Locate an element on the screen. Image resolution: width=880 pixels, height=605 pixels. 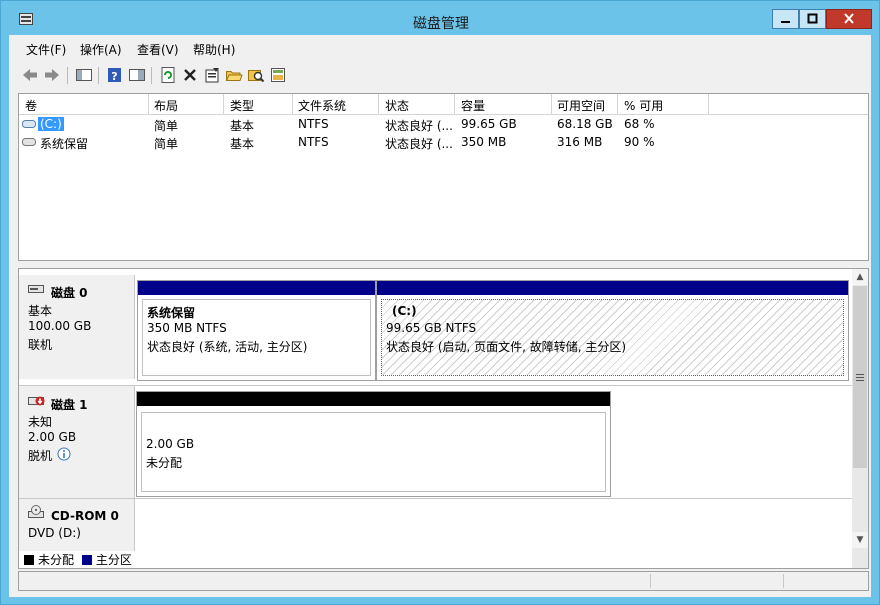
volume-free-space: 316 MB is located at coordinates (580, 142).